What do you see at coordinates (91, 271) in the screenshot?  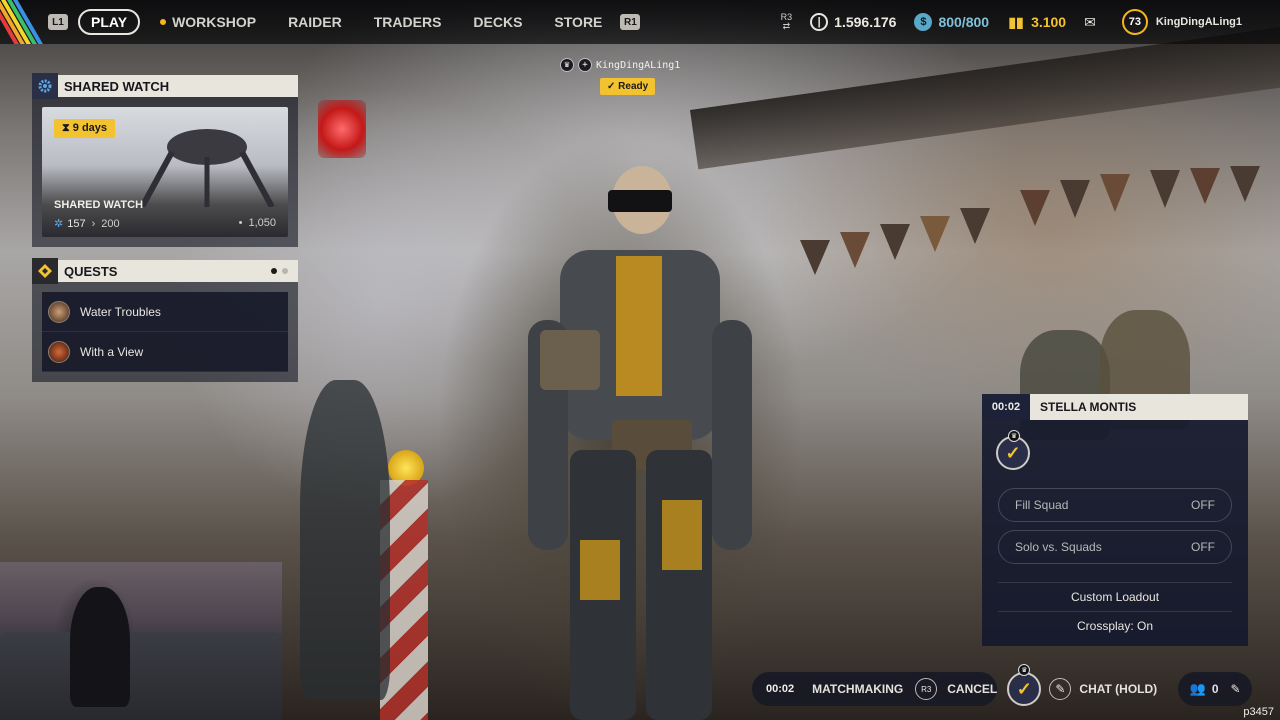 I see `quests-title: QUESTS` at bounding box center [91, 271].